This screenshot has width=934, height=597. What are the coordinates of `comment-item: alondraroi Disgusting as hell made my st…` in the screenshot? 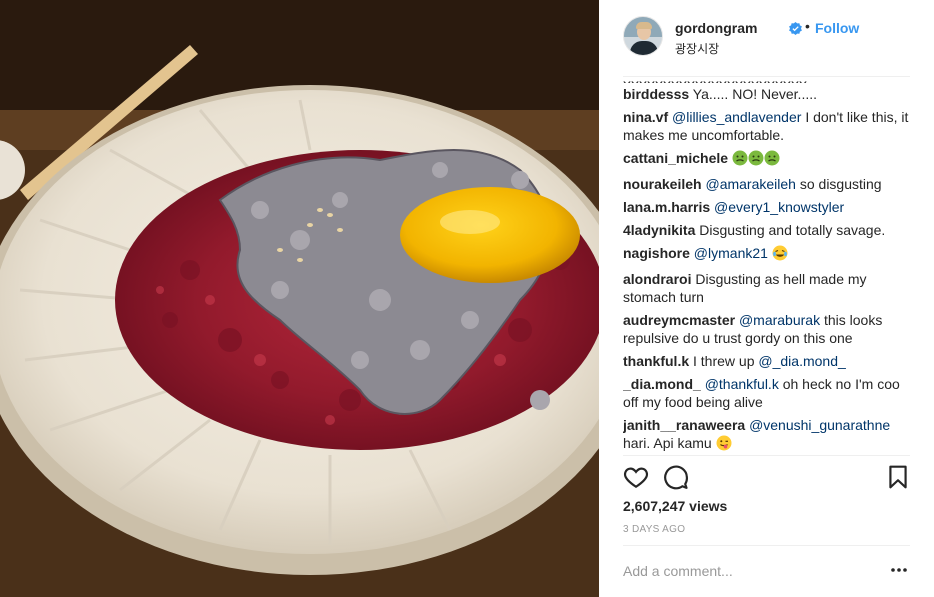 It's located at (766, 288).